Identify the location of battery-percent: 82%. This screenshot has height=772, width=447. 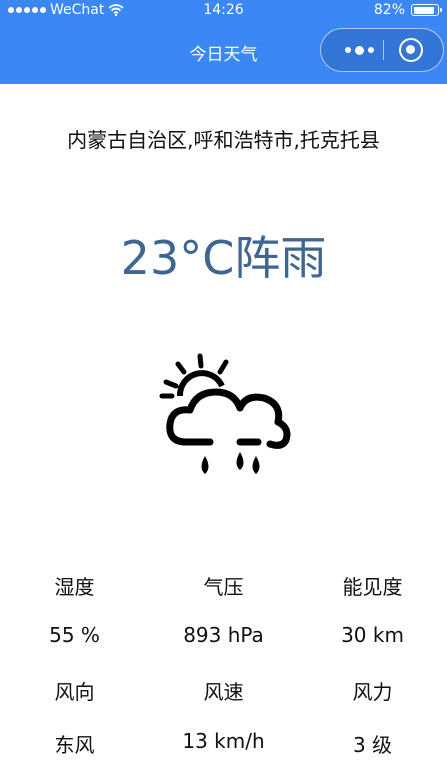
(389, 10).